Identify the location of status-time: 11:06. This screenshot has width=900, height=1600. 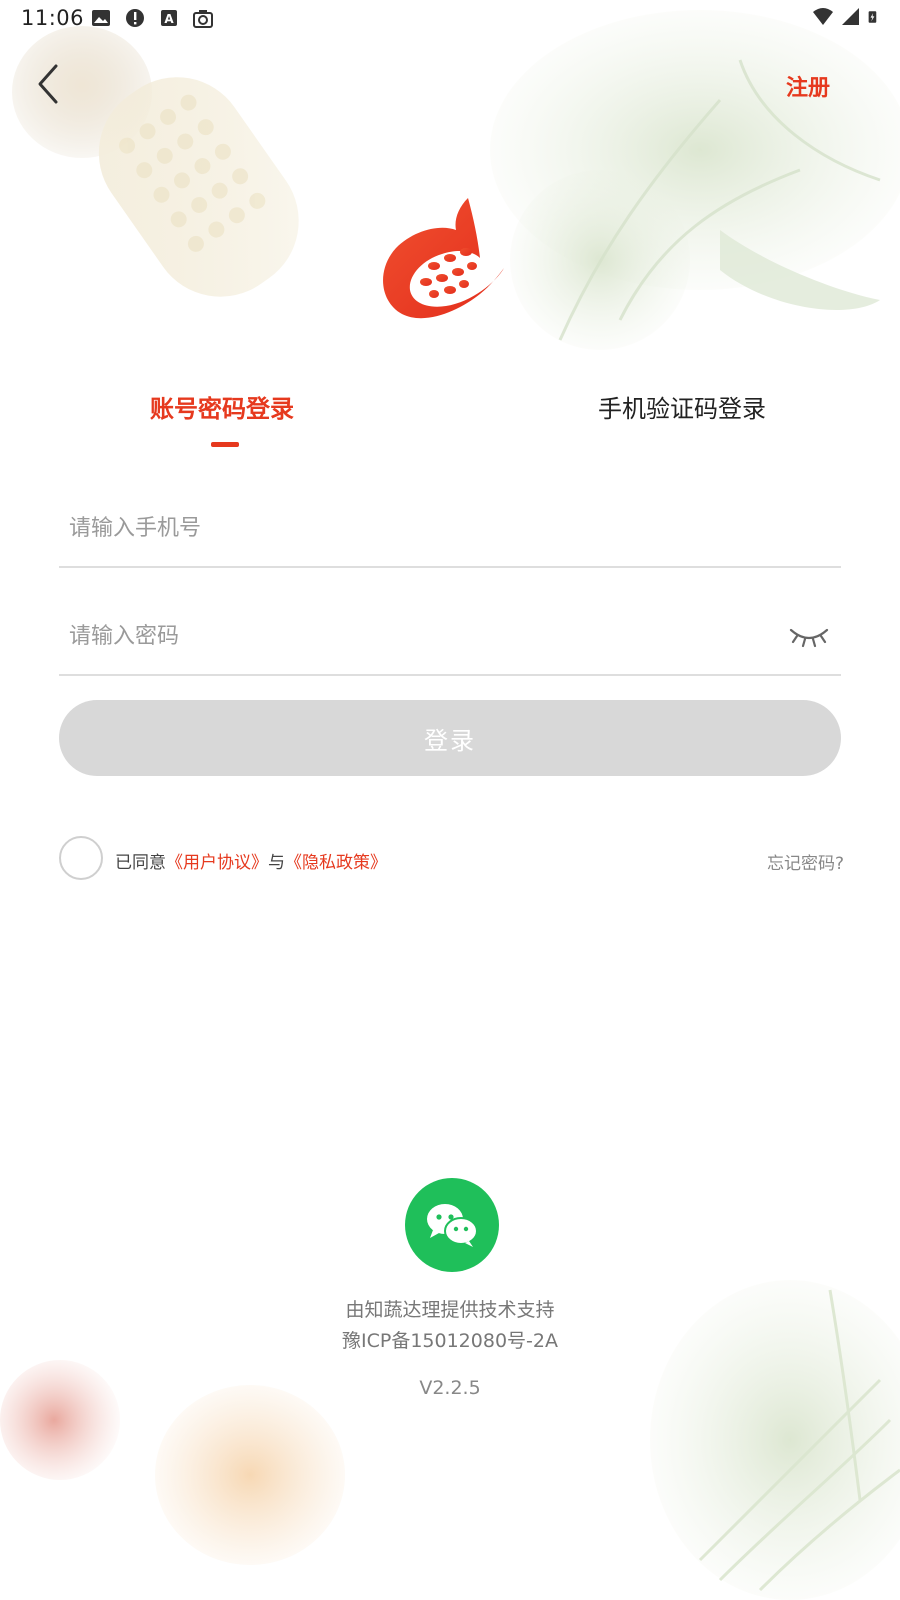
(53, 18).